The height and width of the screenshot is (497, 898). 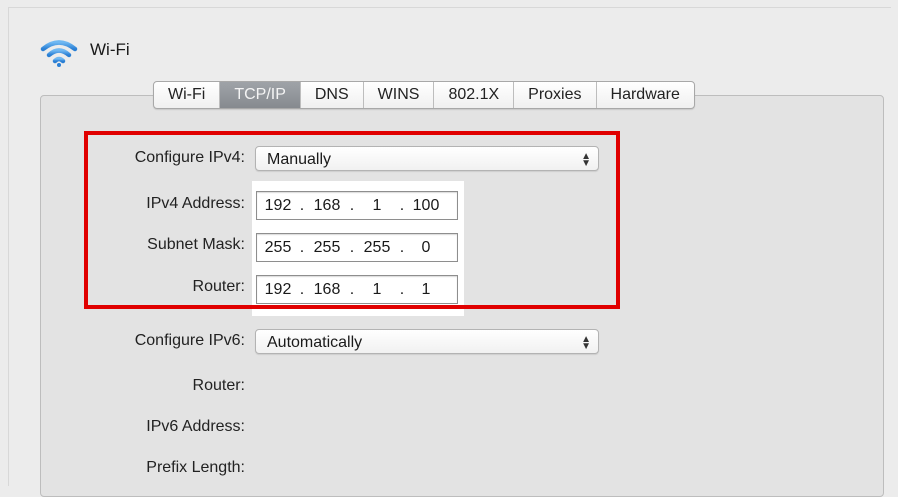 I want to click on configure-ipv6-select: Automatically ▲ ▼, so click(x=427, y=341).